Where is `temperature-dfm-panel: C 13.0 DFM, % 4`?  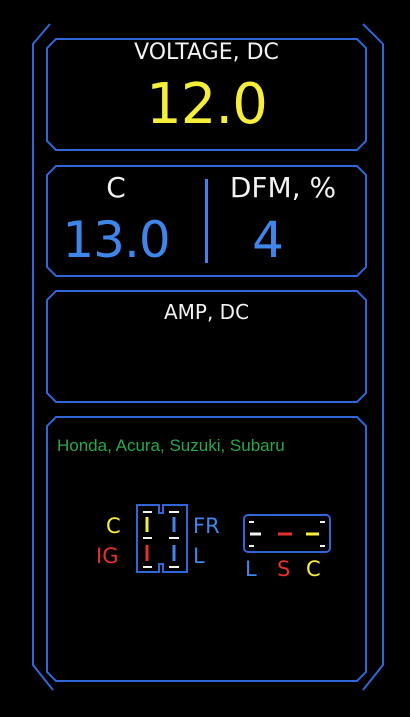 temperature-dfm-panel: C 13.0 DFM, % 4 is located at coordinates (206, 221).